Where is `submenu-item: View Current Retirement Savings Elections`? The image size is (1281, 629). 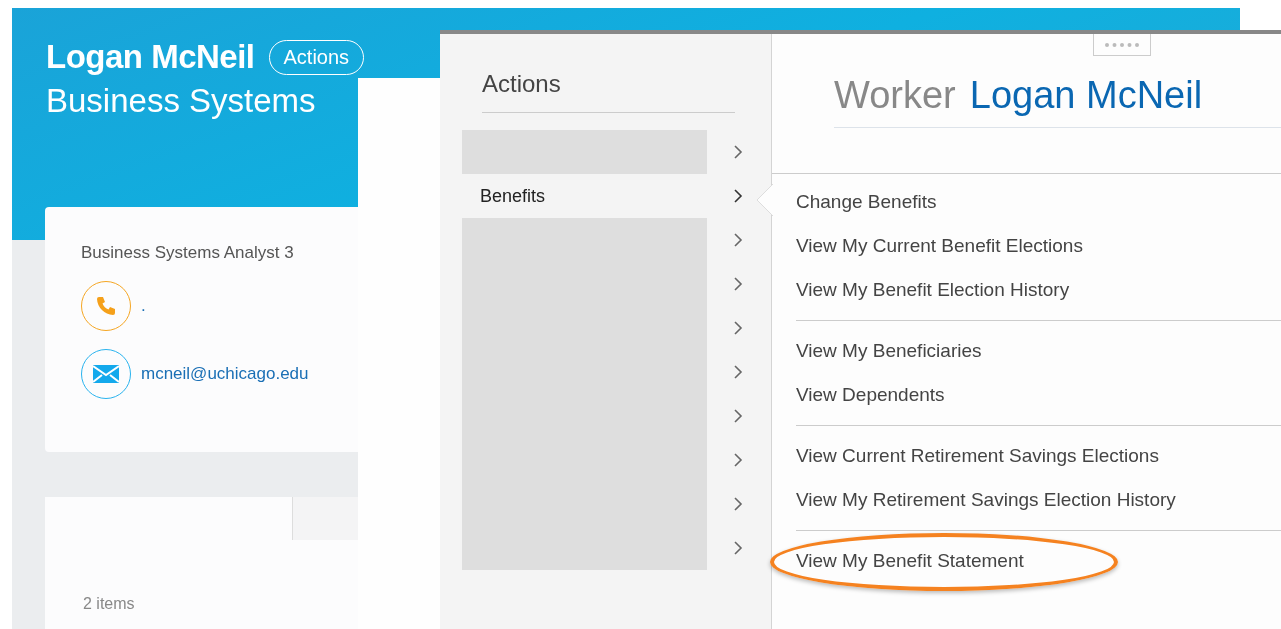
submenu-item: View Current Retirement Savings Elections is located at coordinates (977, 456).